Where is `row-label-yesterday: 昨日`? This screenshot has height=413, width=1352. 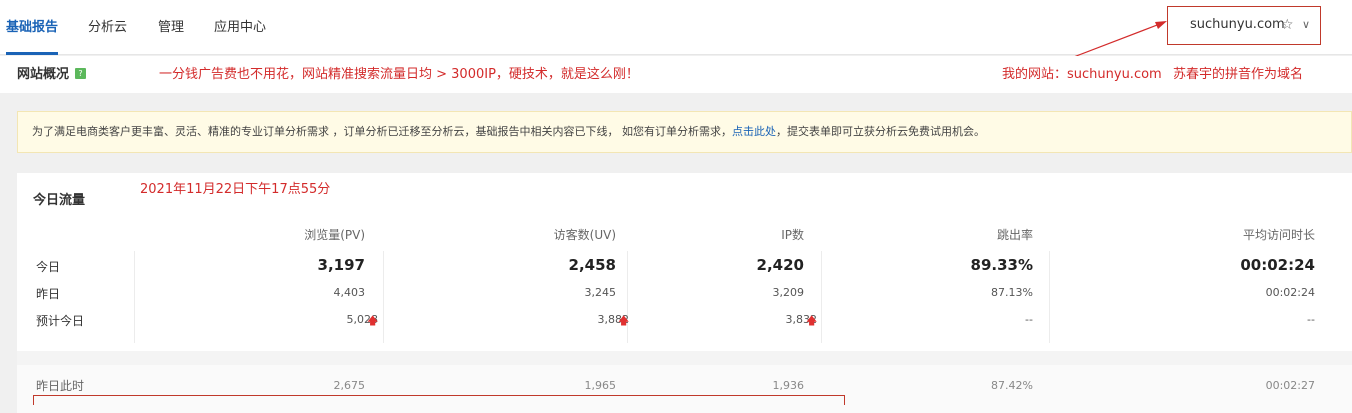
row-label-yesterday: 昨日 is located at coordinates (48, 294).